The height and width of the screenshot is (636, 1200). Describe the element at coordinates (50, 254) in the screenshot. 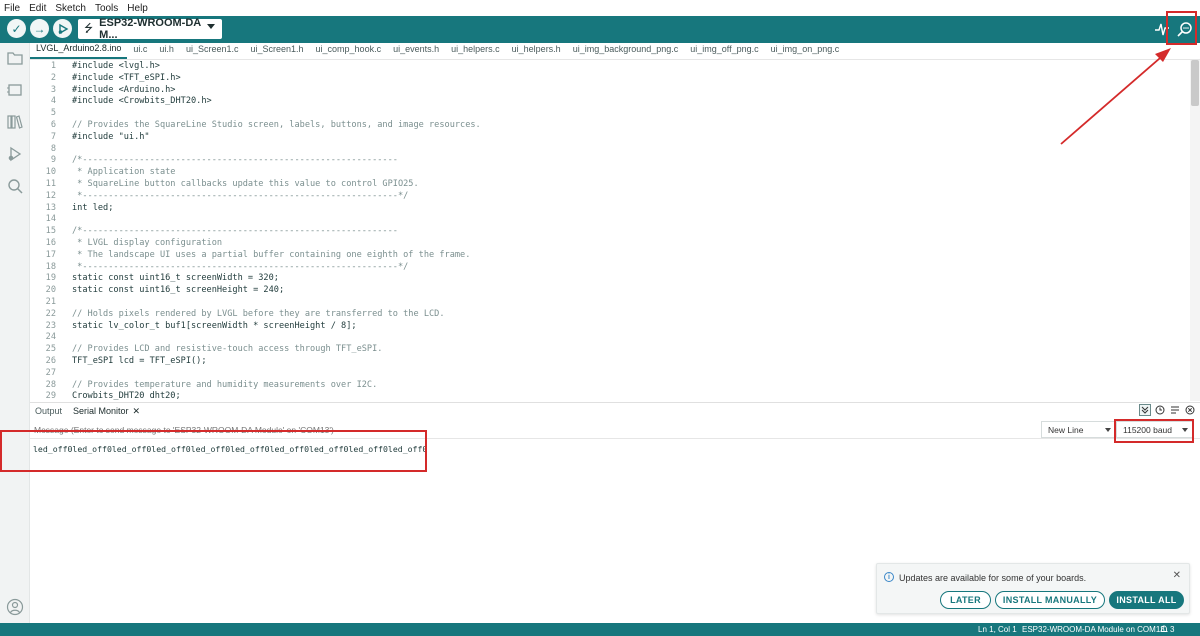

I see `line-number: 17` at that location.